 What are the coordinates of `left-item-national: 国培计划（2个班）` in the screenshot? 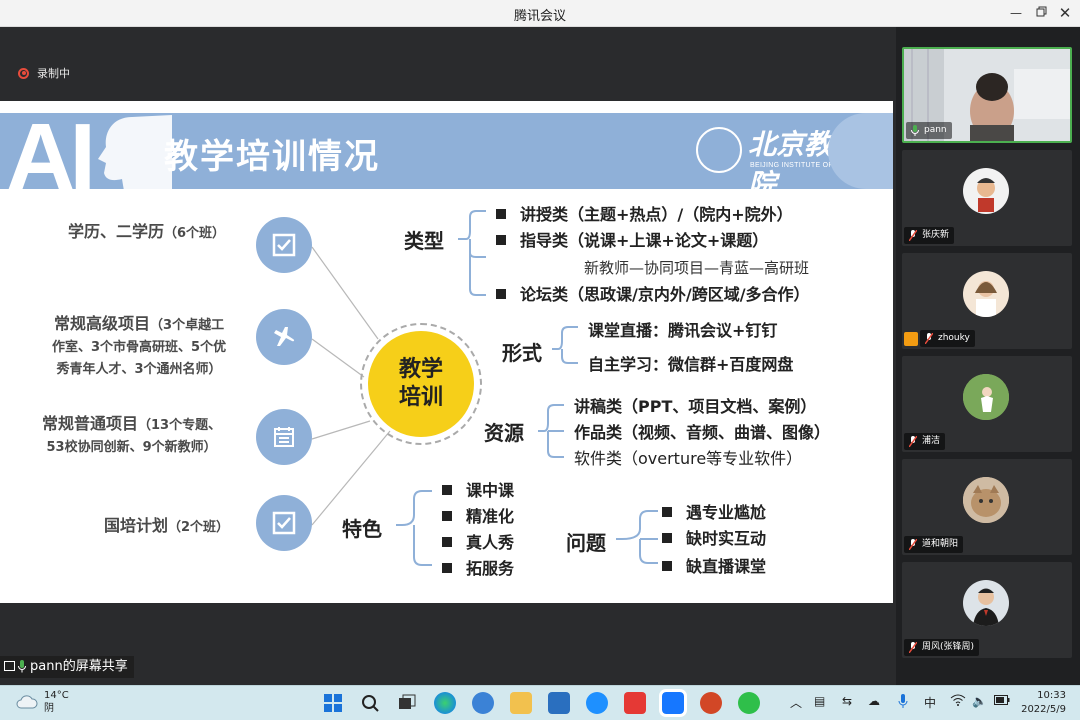 It's located at (167, 525).